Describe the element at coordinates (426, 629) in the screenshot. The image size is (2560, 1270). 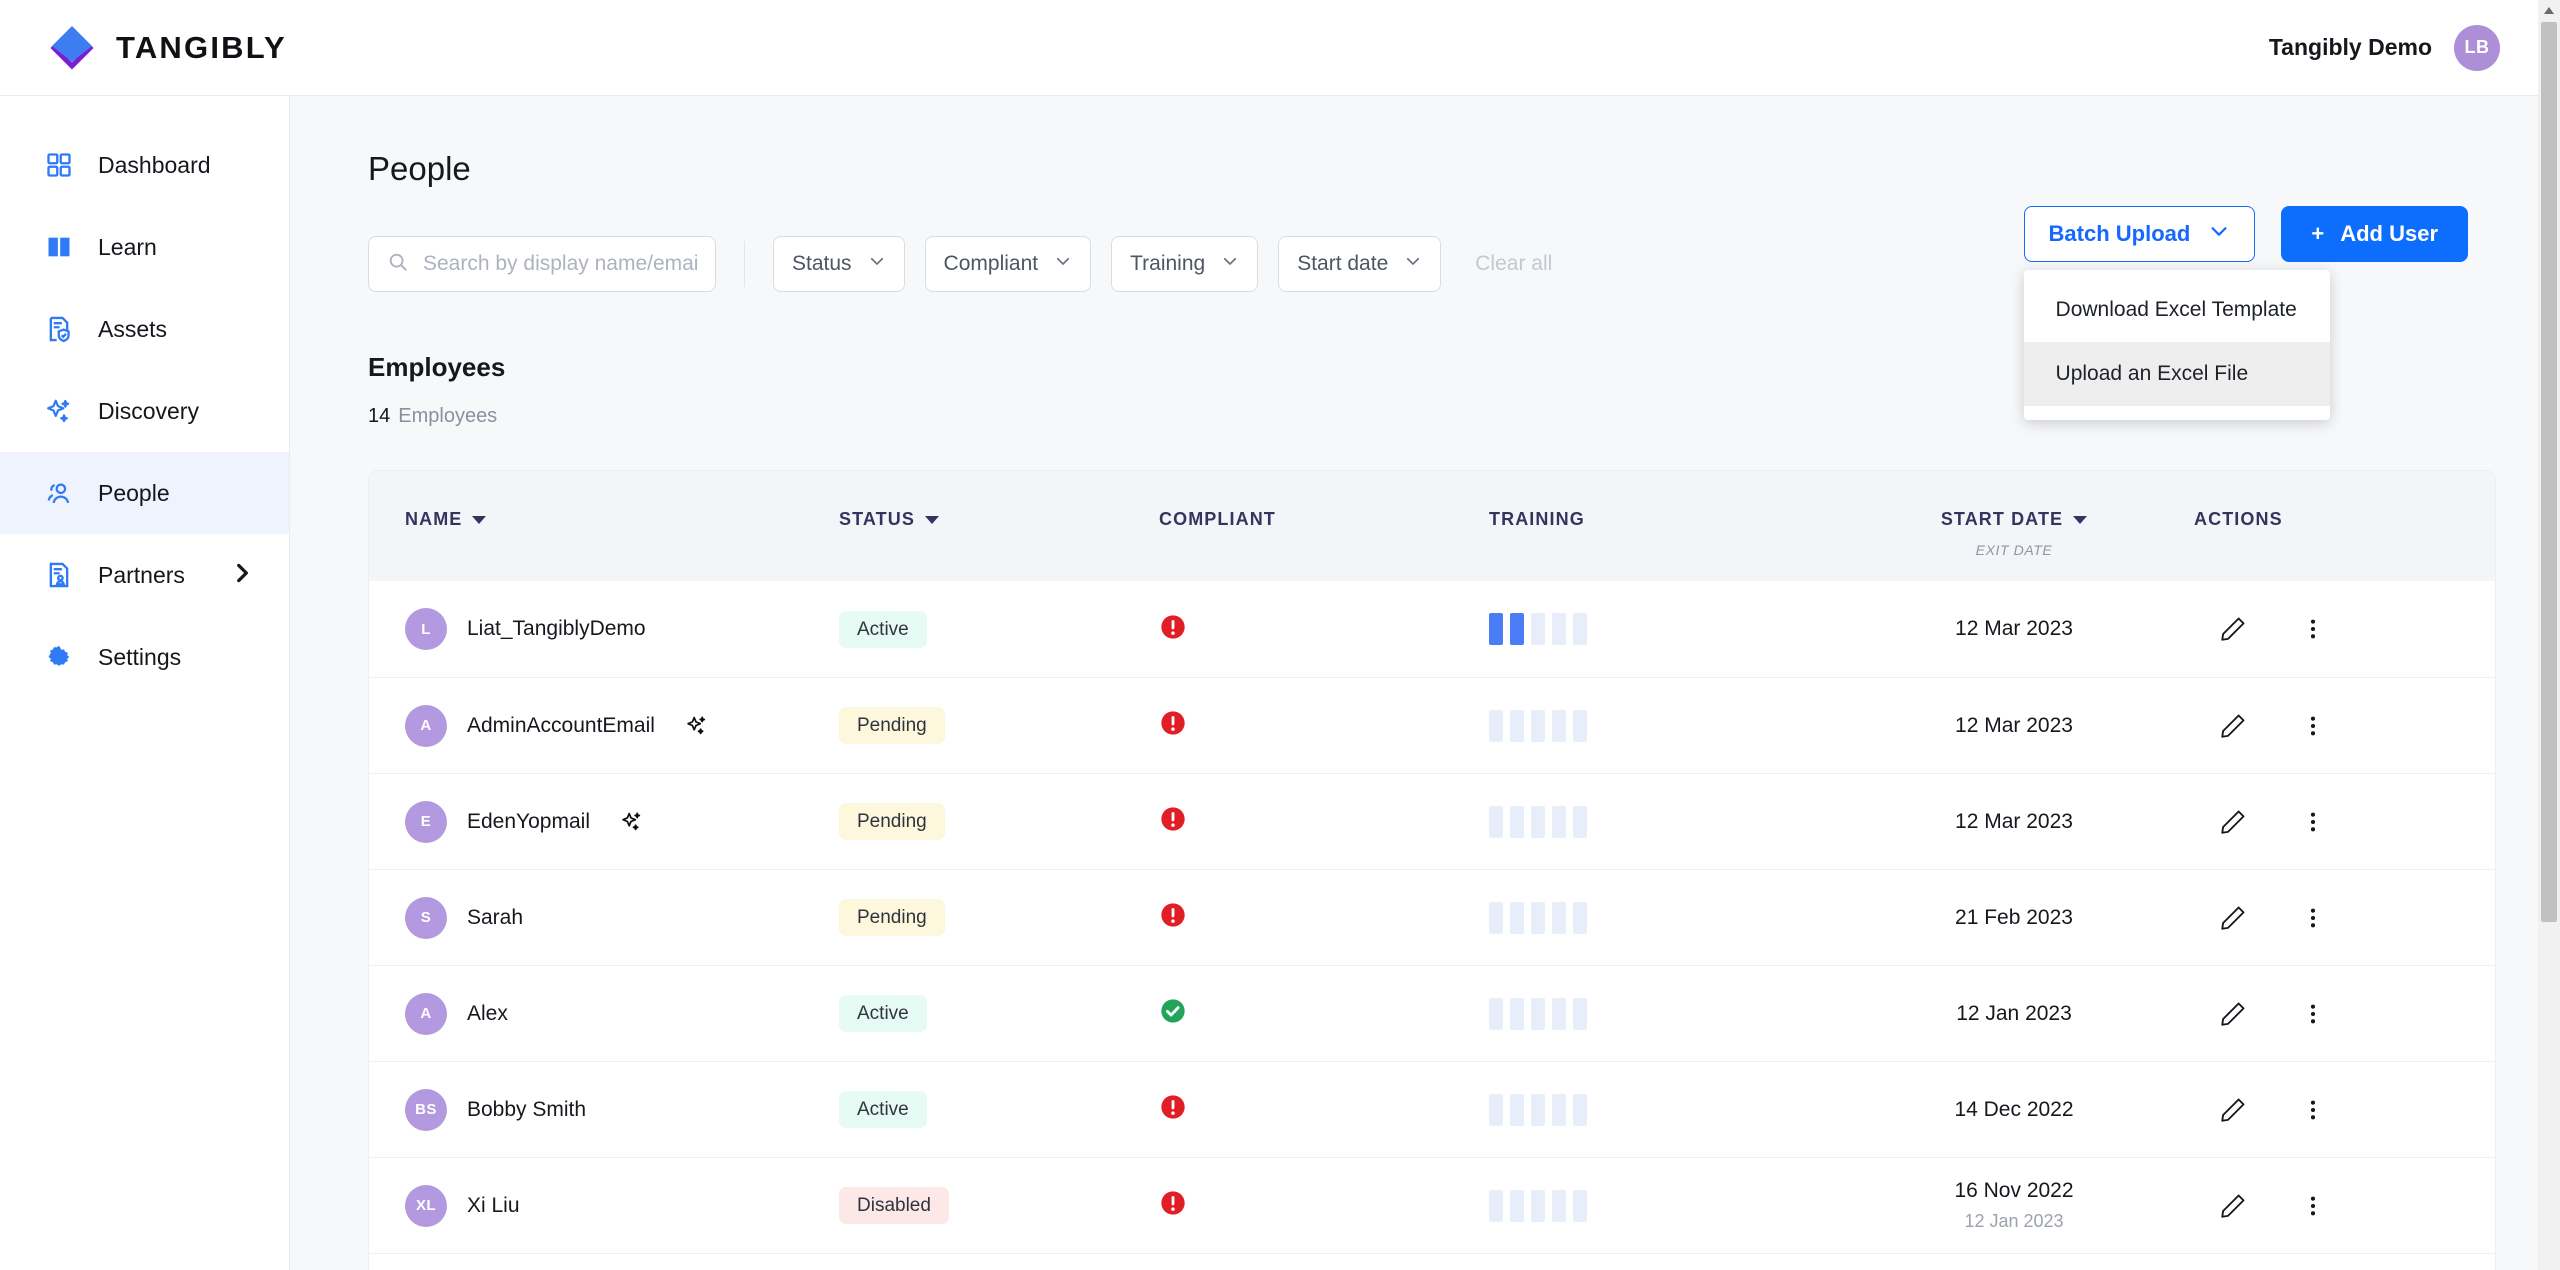
I see `avatar: L` at that location.